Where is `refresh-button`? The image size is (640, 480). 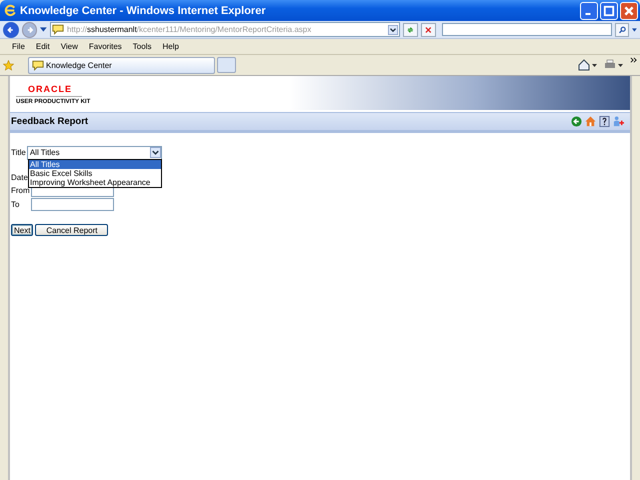
refresh-button is located at coordinates (410, 29).